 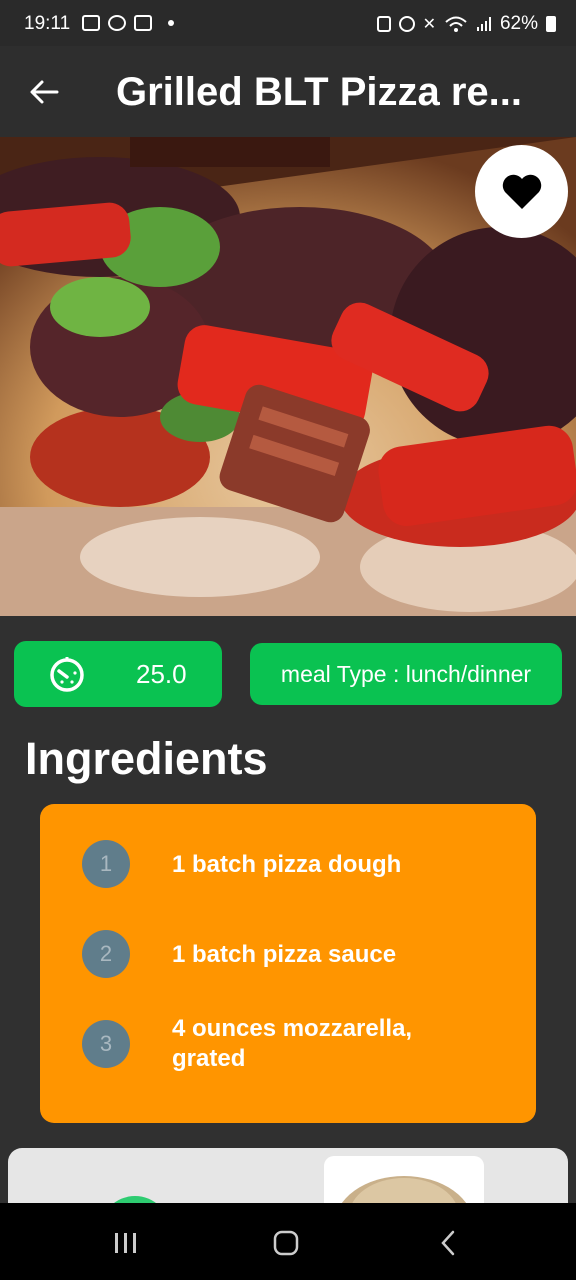 I want to click on status-time: 19:11, so click(x=47, y=23).